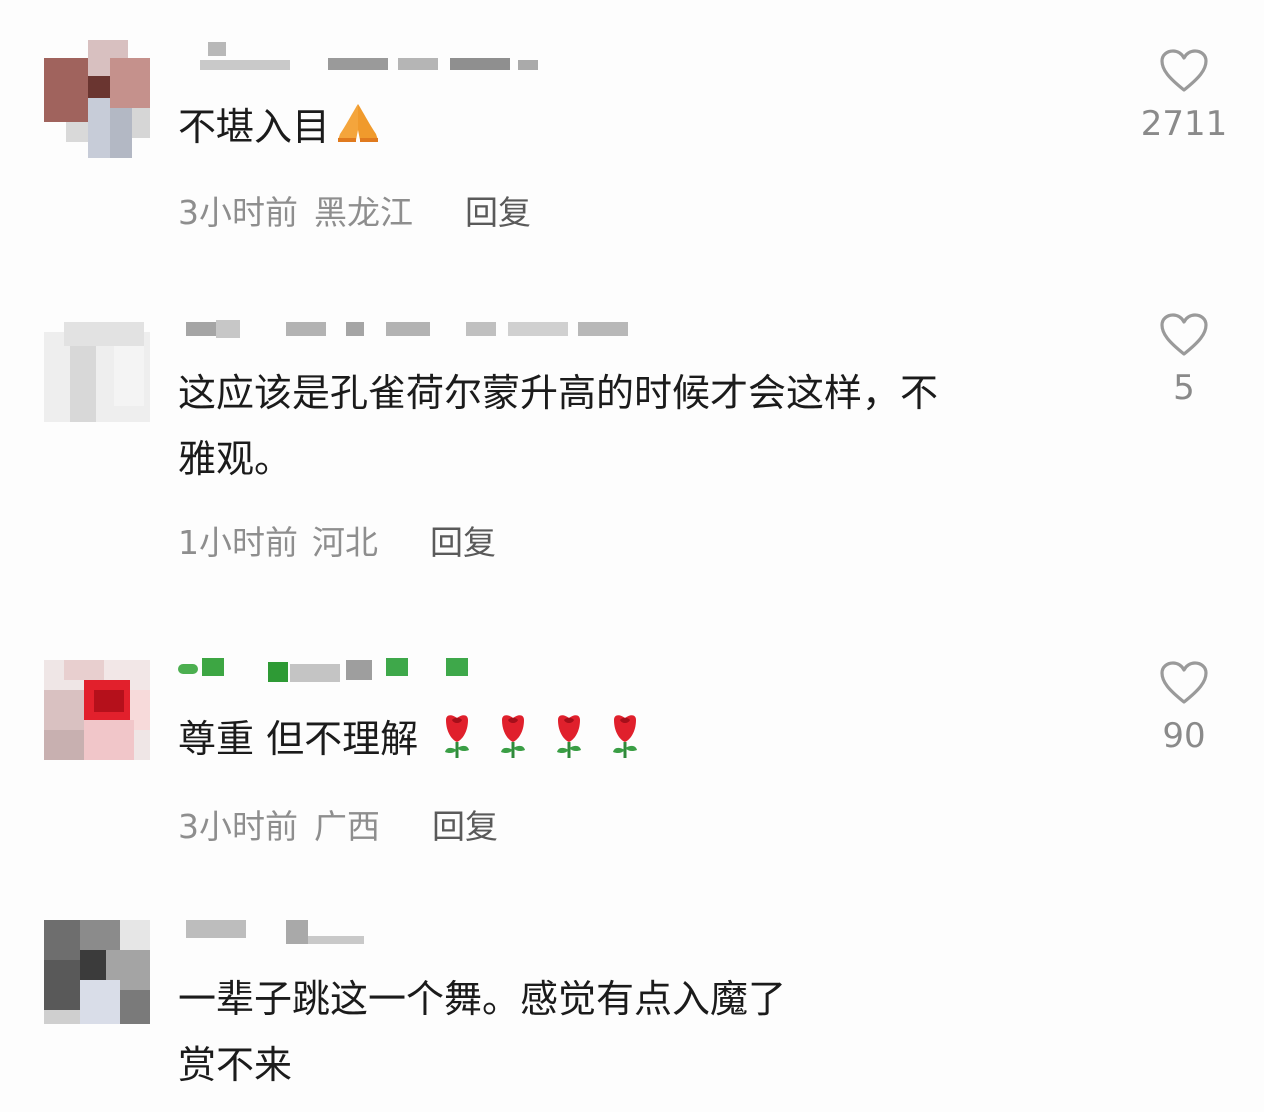  Describe the element at coordinates (1184, 388) in the screenshot. I see `like-count: 5` at that location.